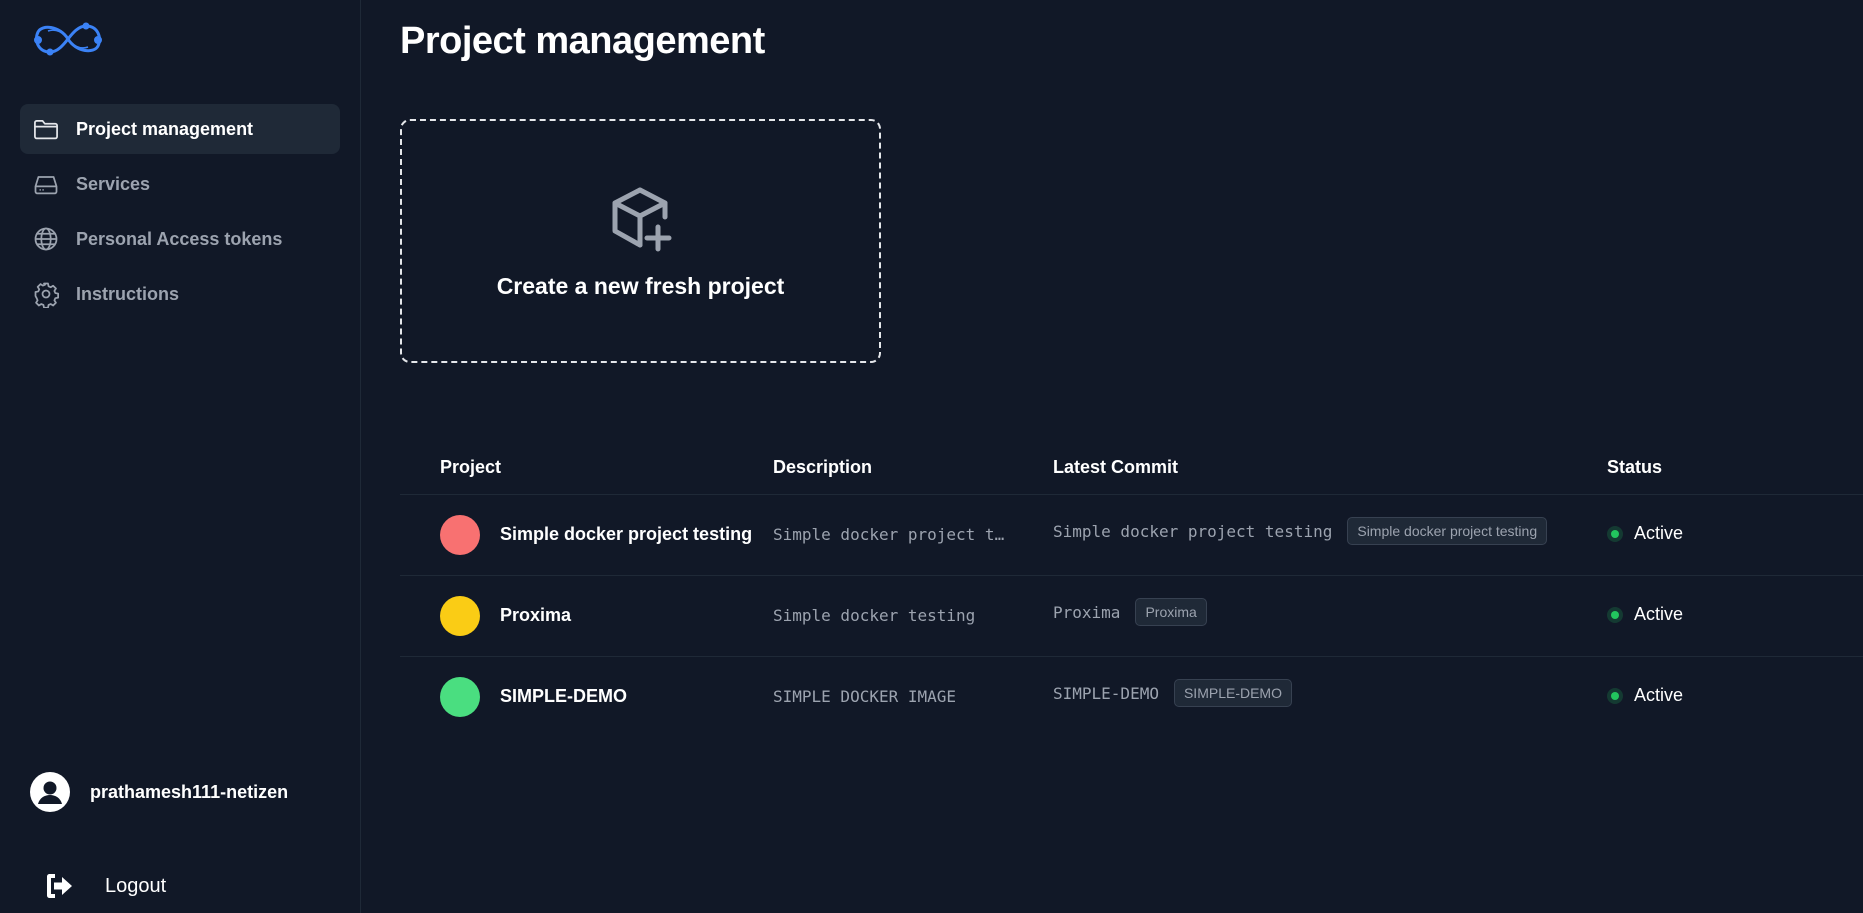 The height and width of the screenshot is (913, 1863). I want to click on logout-label: Logout, so click(136, 885).